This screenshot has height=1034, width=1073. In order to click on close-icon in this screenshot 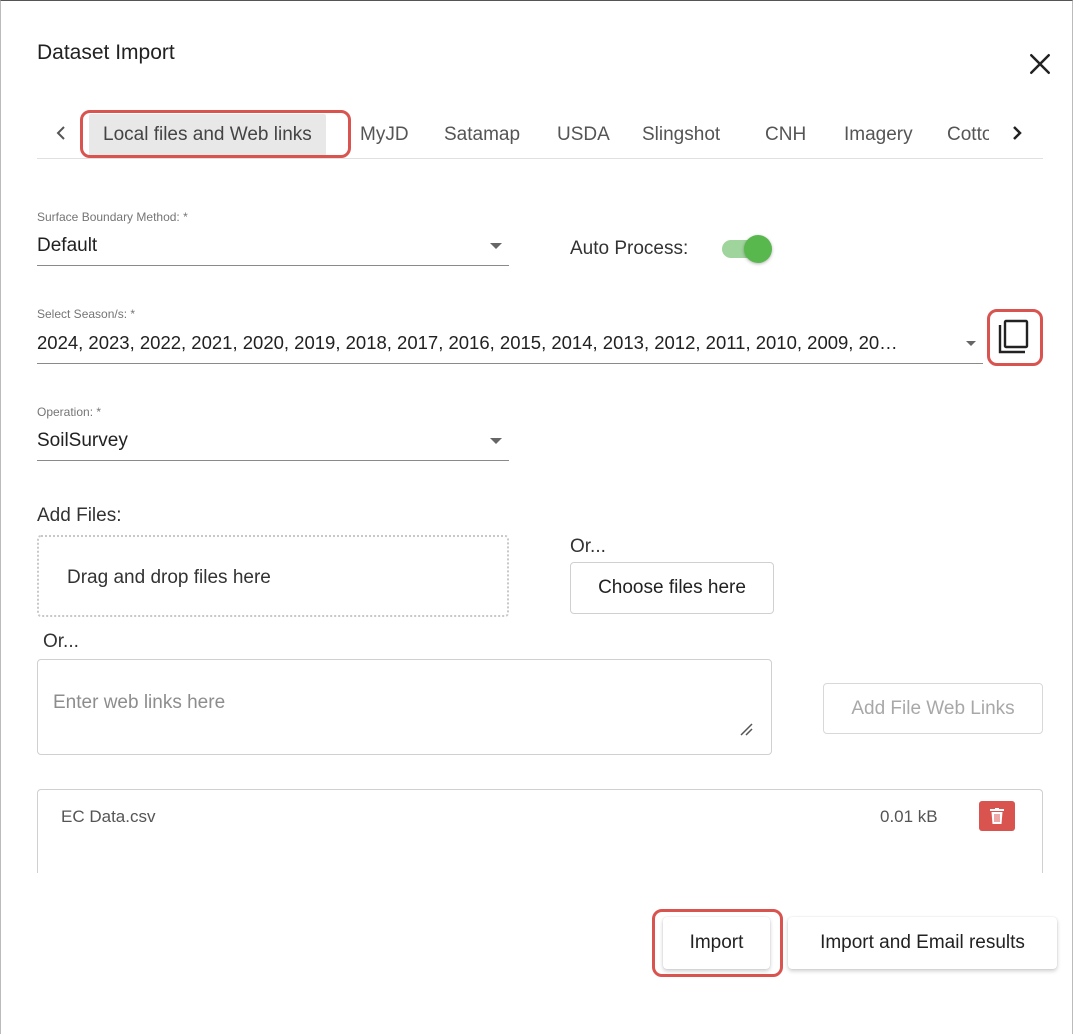, I will do `click(1040, 64)`.